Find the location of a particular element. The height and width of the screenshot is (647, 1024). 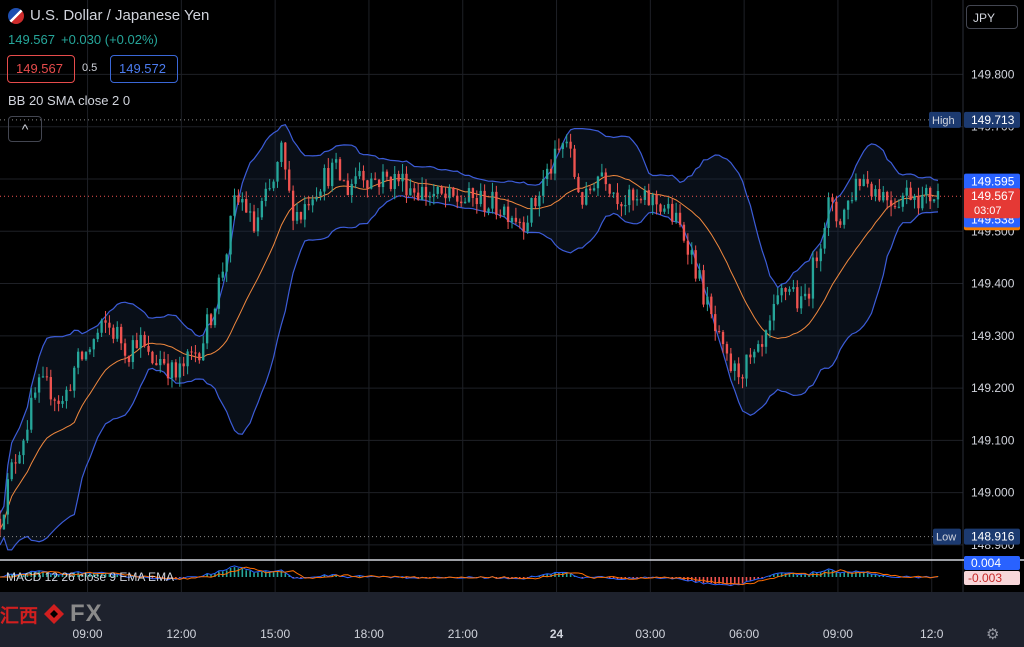

sell-button: 149.567 is located at coordinates (41, 69).